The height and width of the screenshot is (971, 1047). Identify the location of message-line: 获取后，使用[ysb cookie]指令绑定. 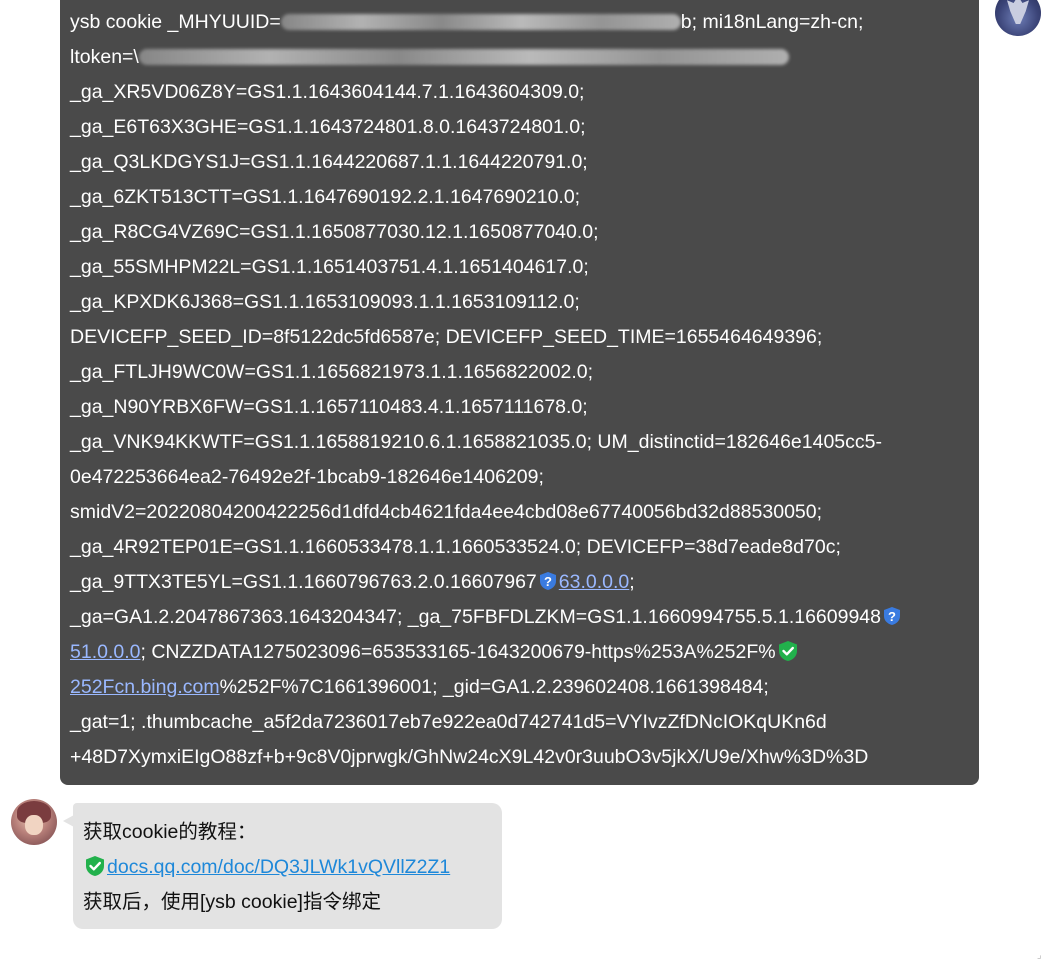
(232, 902).